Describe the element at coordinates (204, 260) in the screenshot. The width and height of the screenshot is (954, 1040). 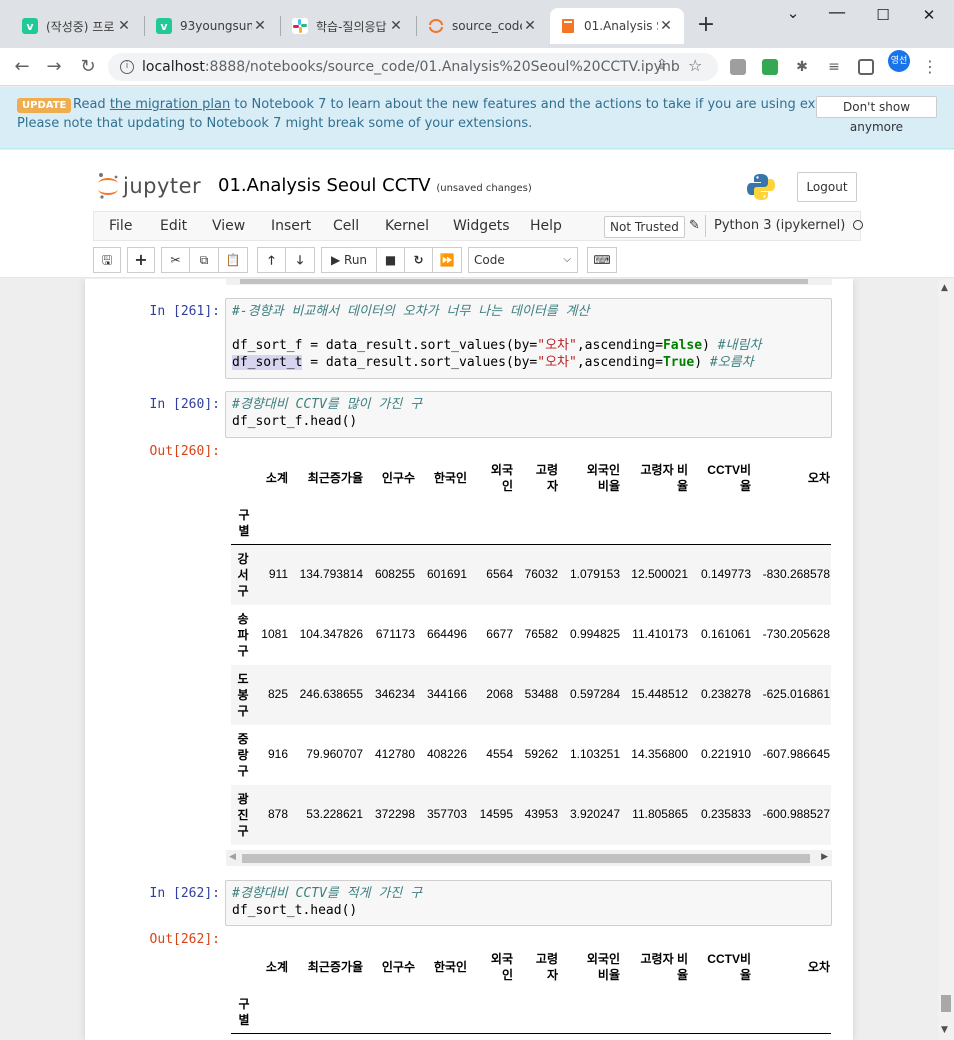
I see `copy-icon: ⧉` at that location.